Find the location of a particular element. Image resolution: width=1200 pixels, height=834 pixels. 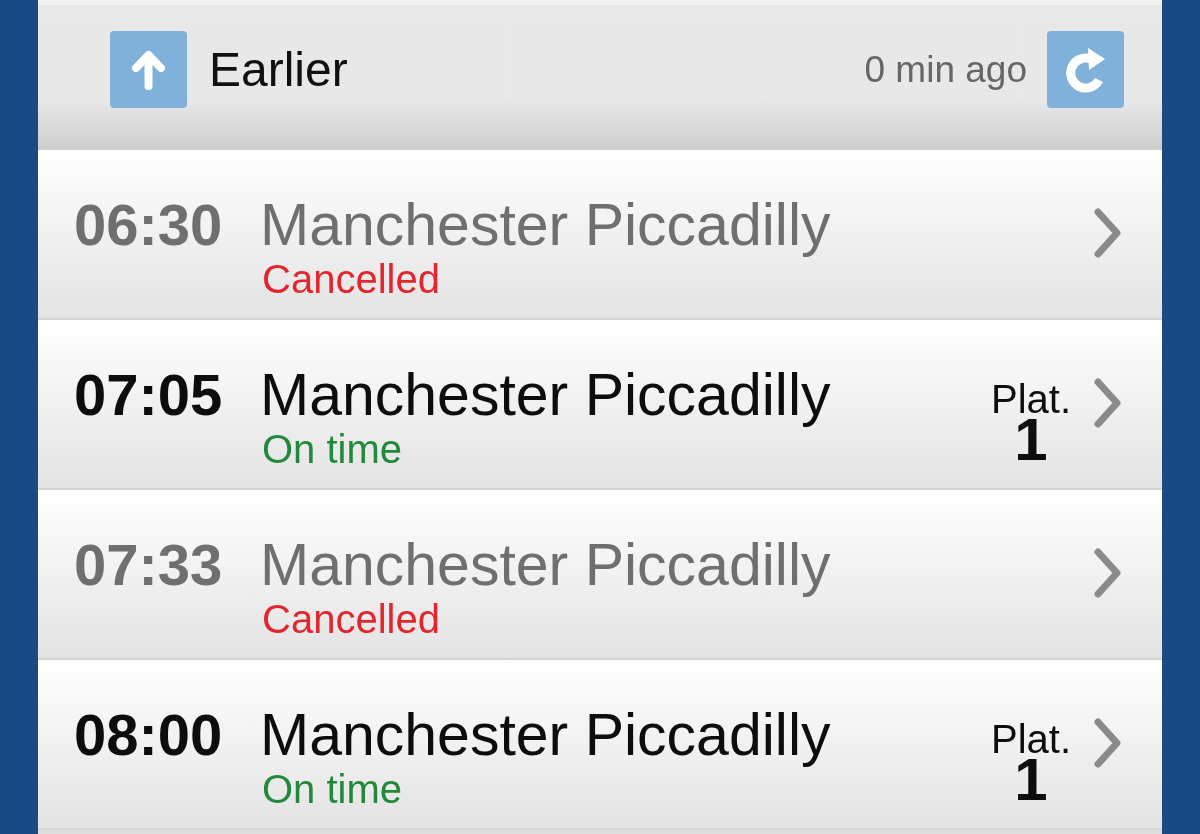

arrow-up-icon is located at coordinates (148, 69).